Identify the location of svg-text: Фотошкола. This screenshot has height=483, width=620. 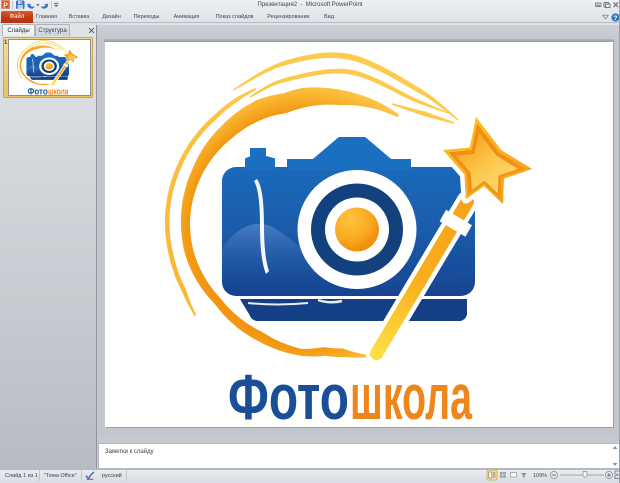
(350, 394).